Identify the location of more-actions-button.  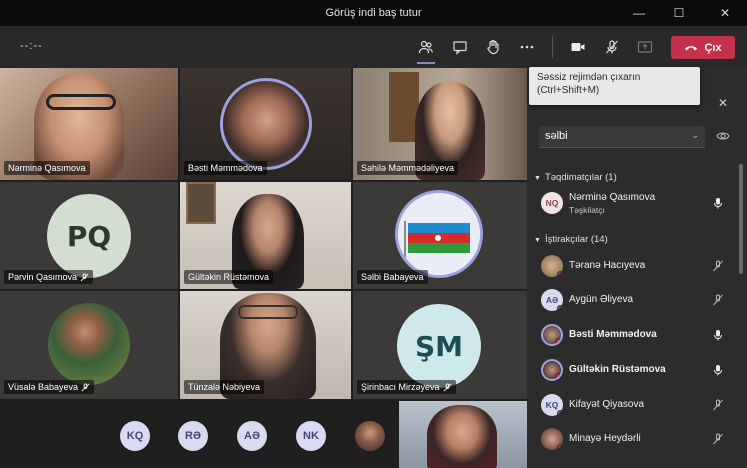
(527, 47).